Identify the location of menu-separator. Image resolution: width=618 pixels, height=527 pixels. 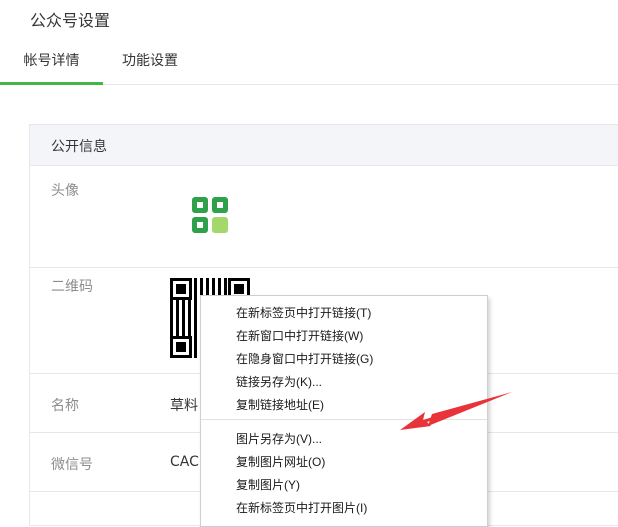
(344, 419).